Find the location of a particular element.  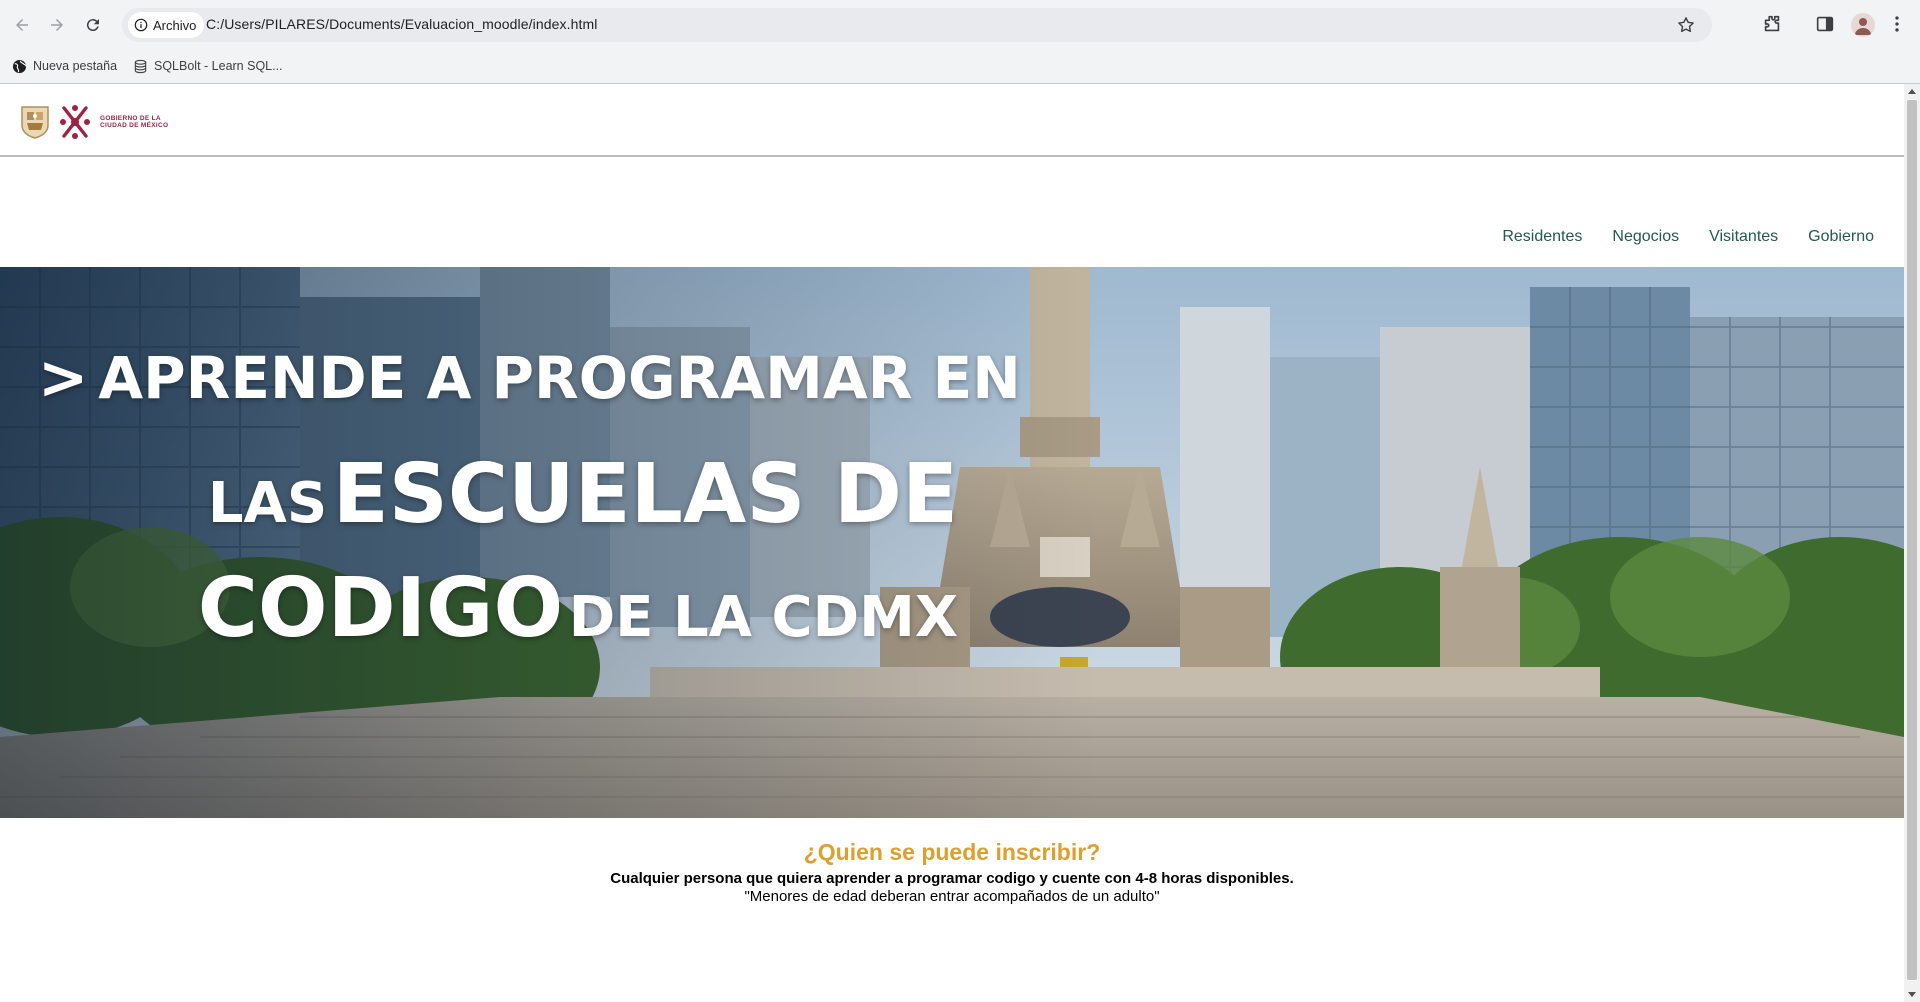

more-vertical-icon is located at coordinates (1897, 24).